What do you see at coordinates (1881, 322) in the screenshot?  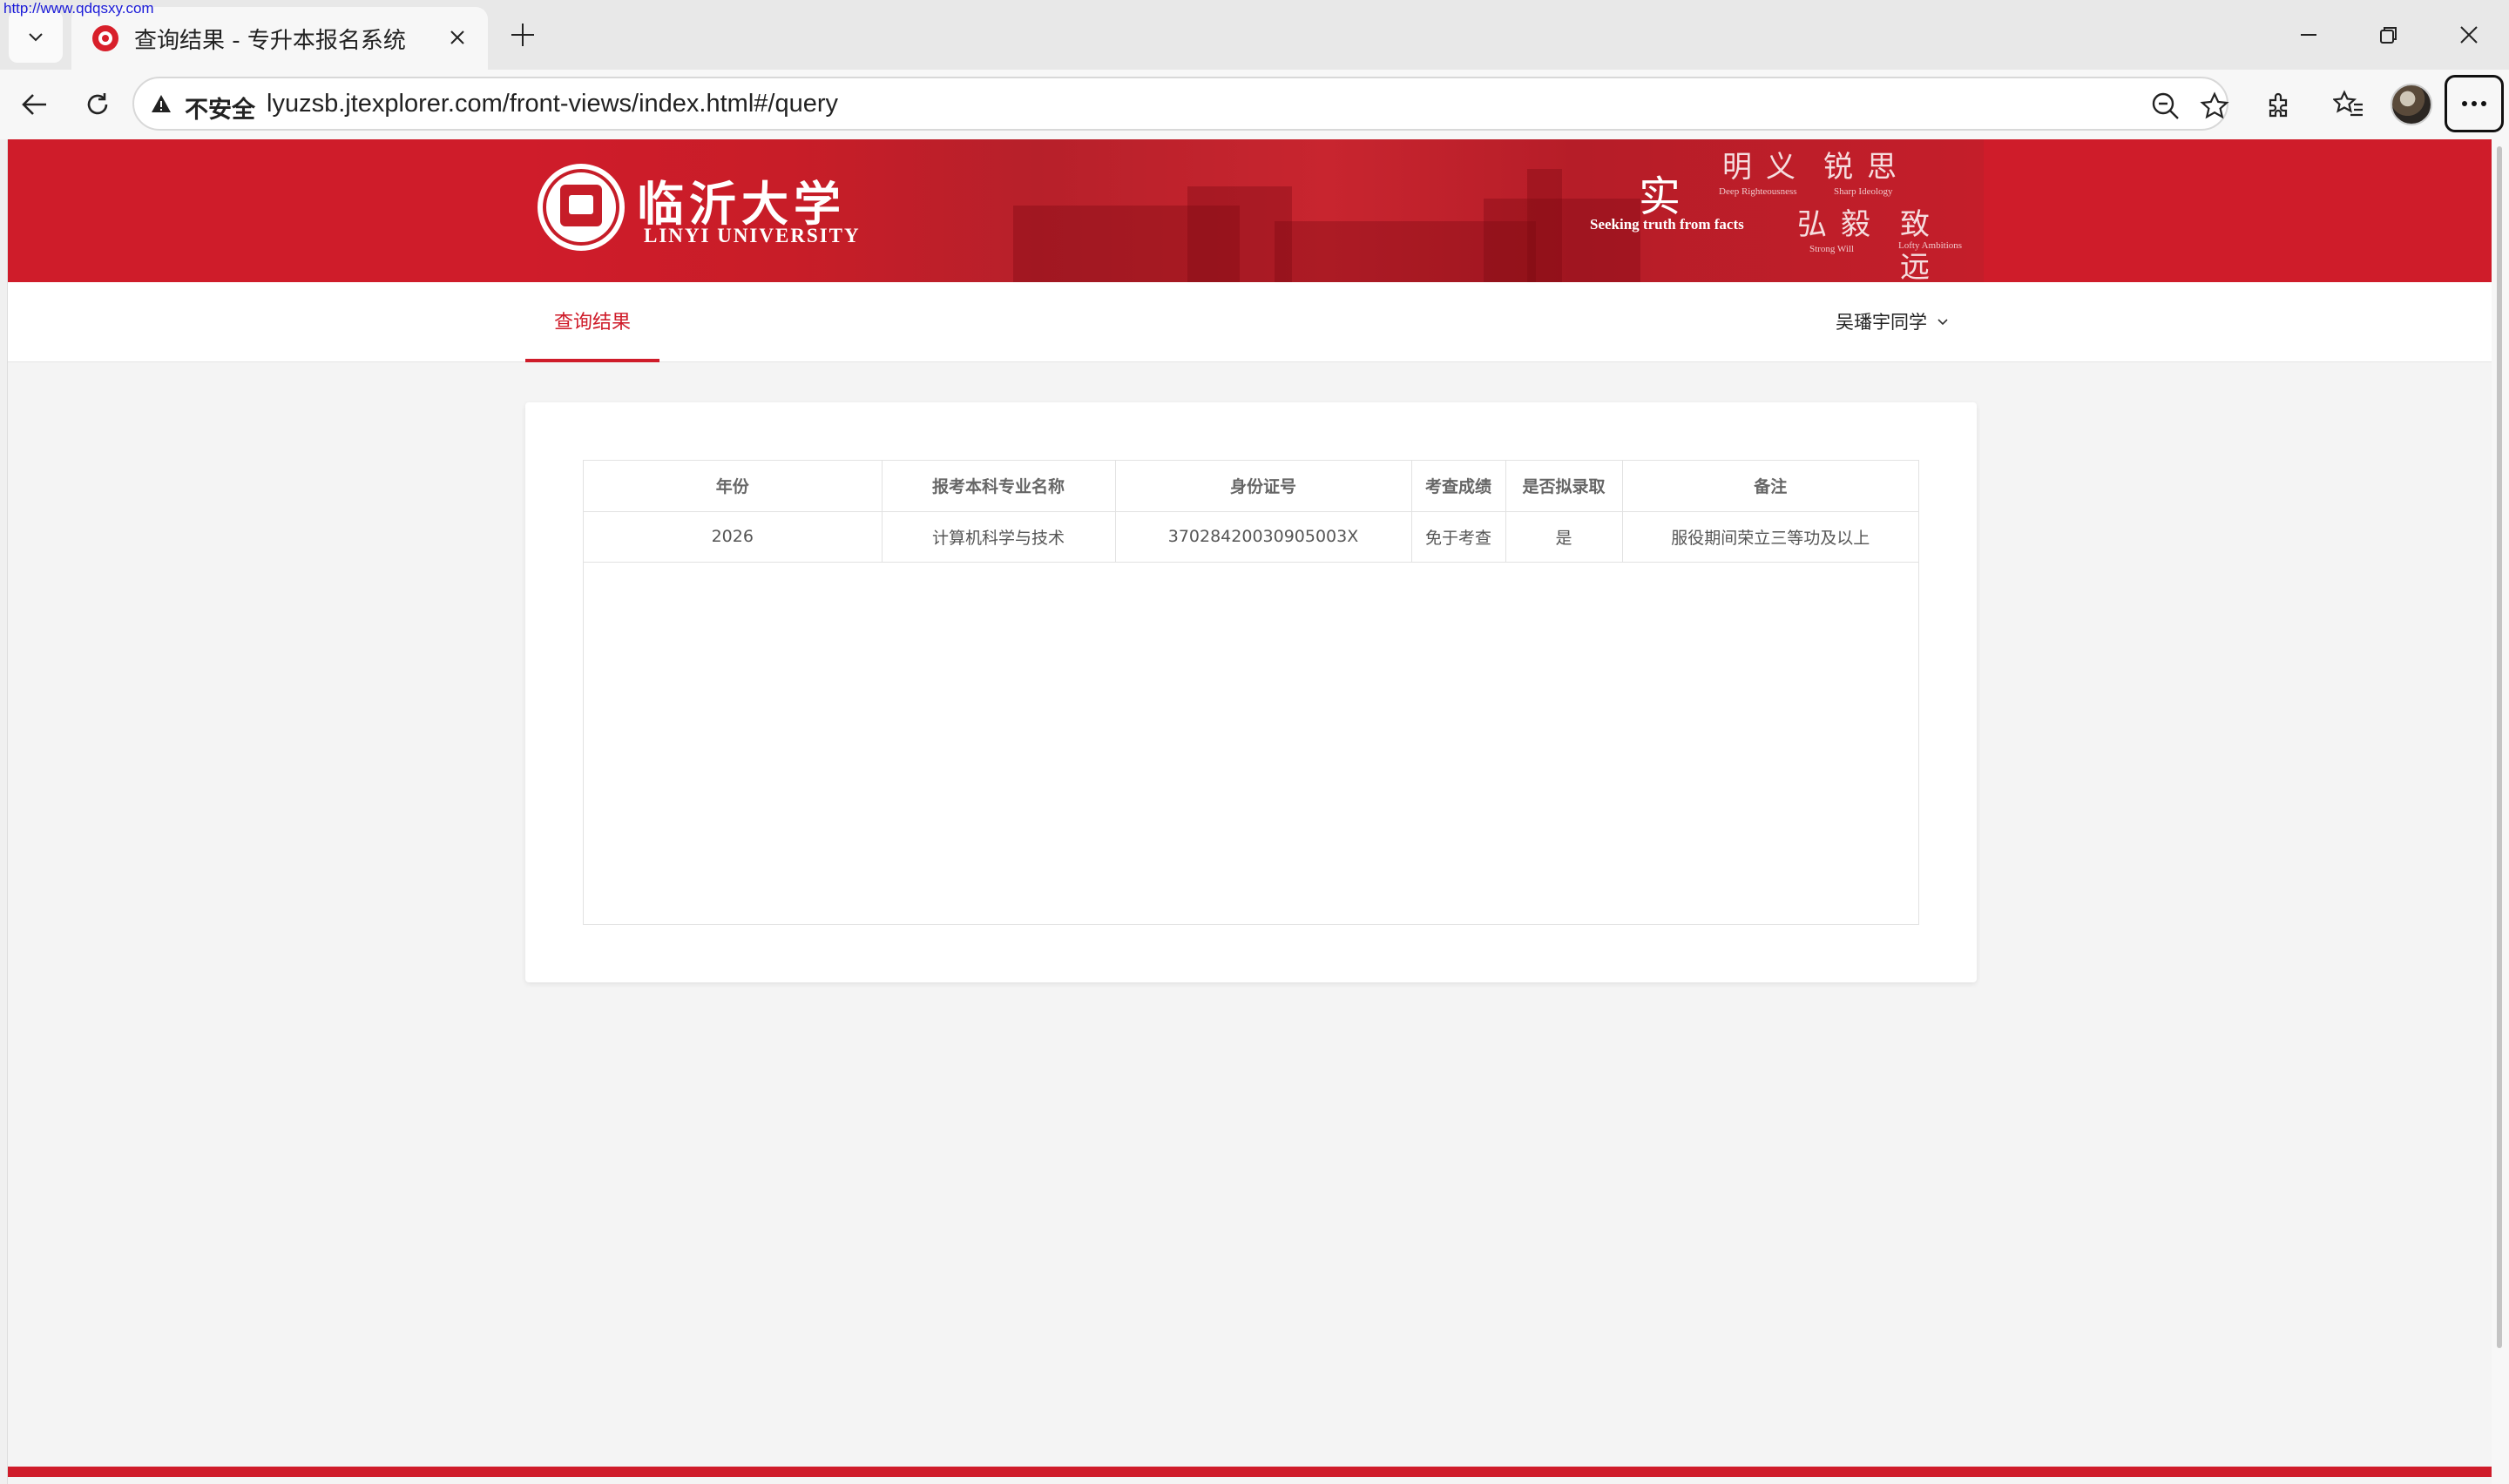 I see `user-name: 吴璠宇同学` at bounding box center [1881, 322].